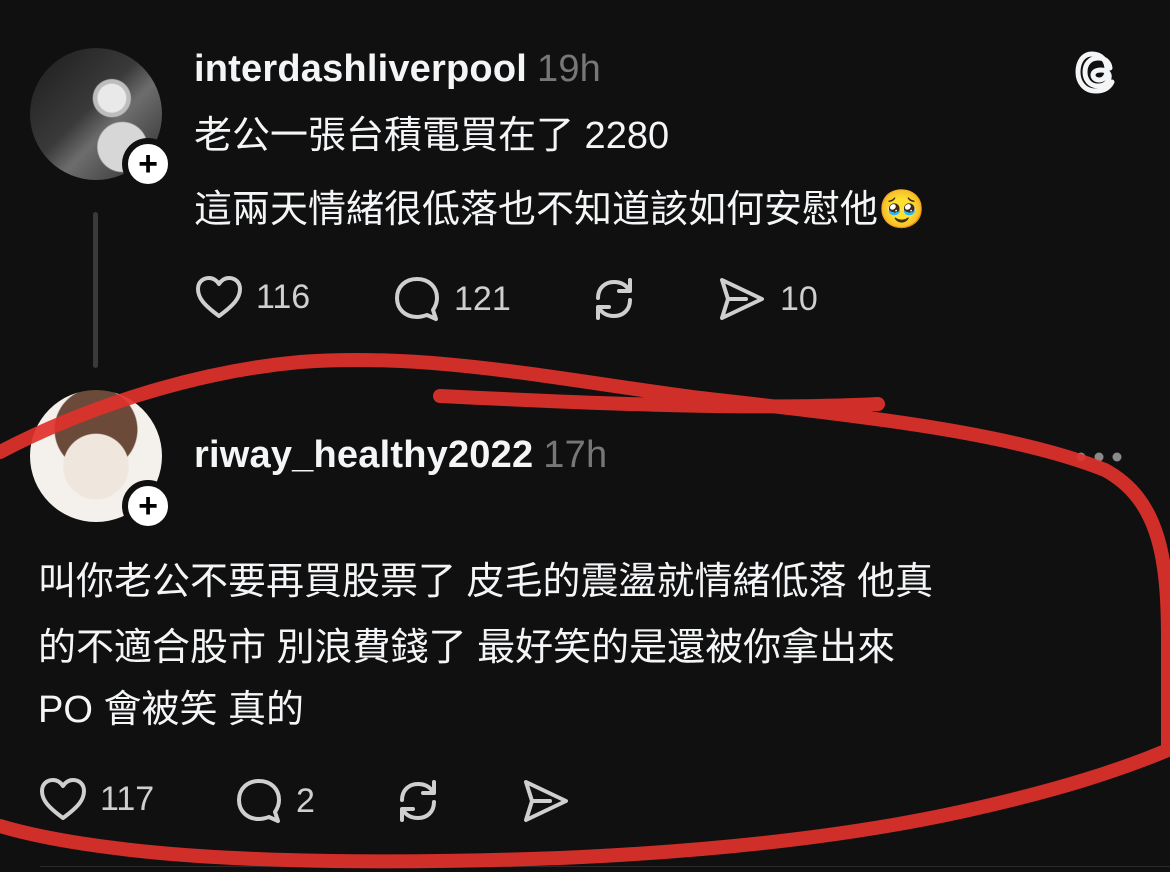 The width and height of the screenshot is (1170, 872). Describe the element at coordinates (799, 298) in the screenshot. I see `post-share-count: 10` at that location.